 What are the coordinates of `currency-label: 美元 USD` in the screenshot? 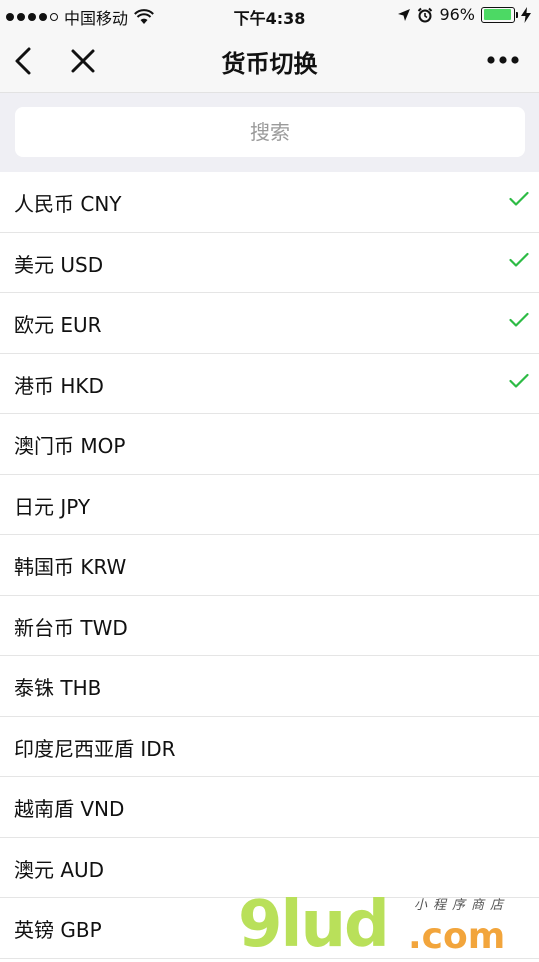 It's located at (59, 264).